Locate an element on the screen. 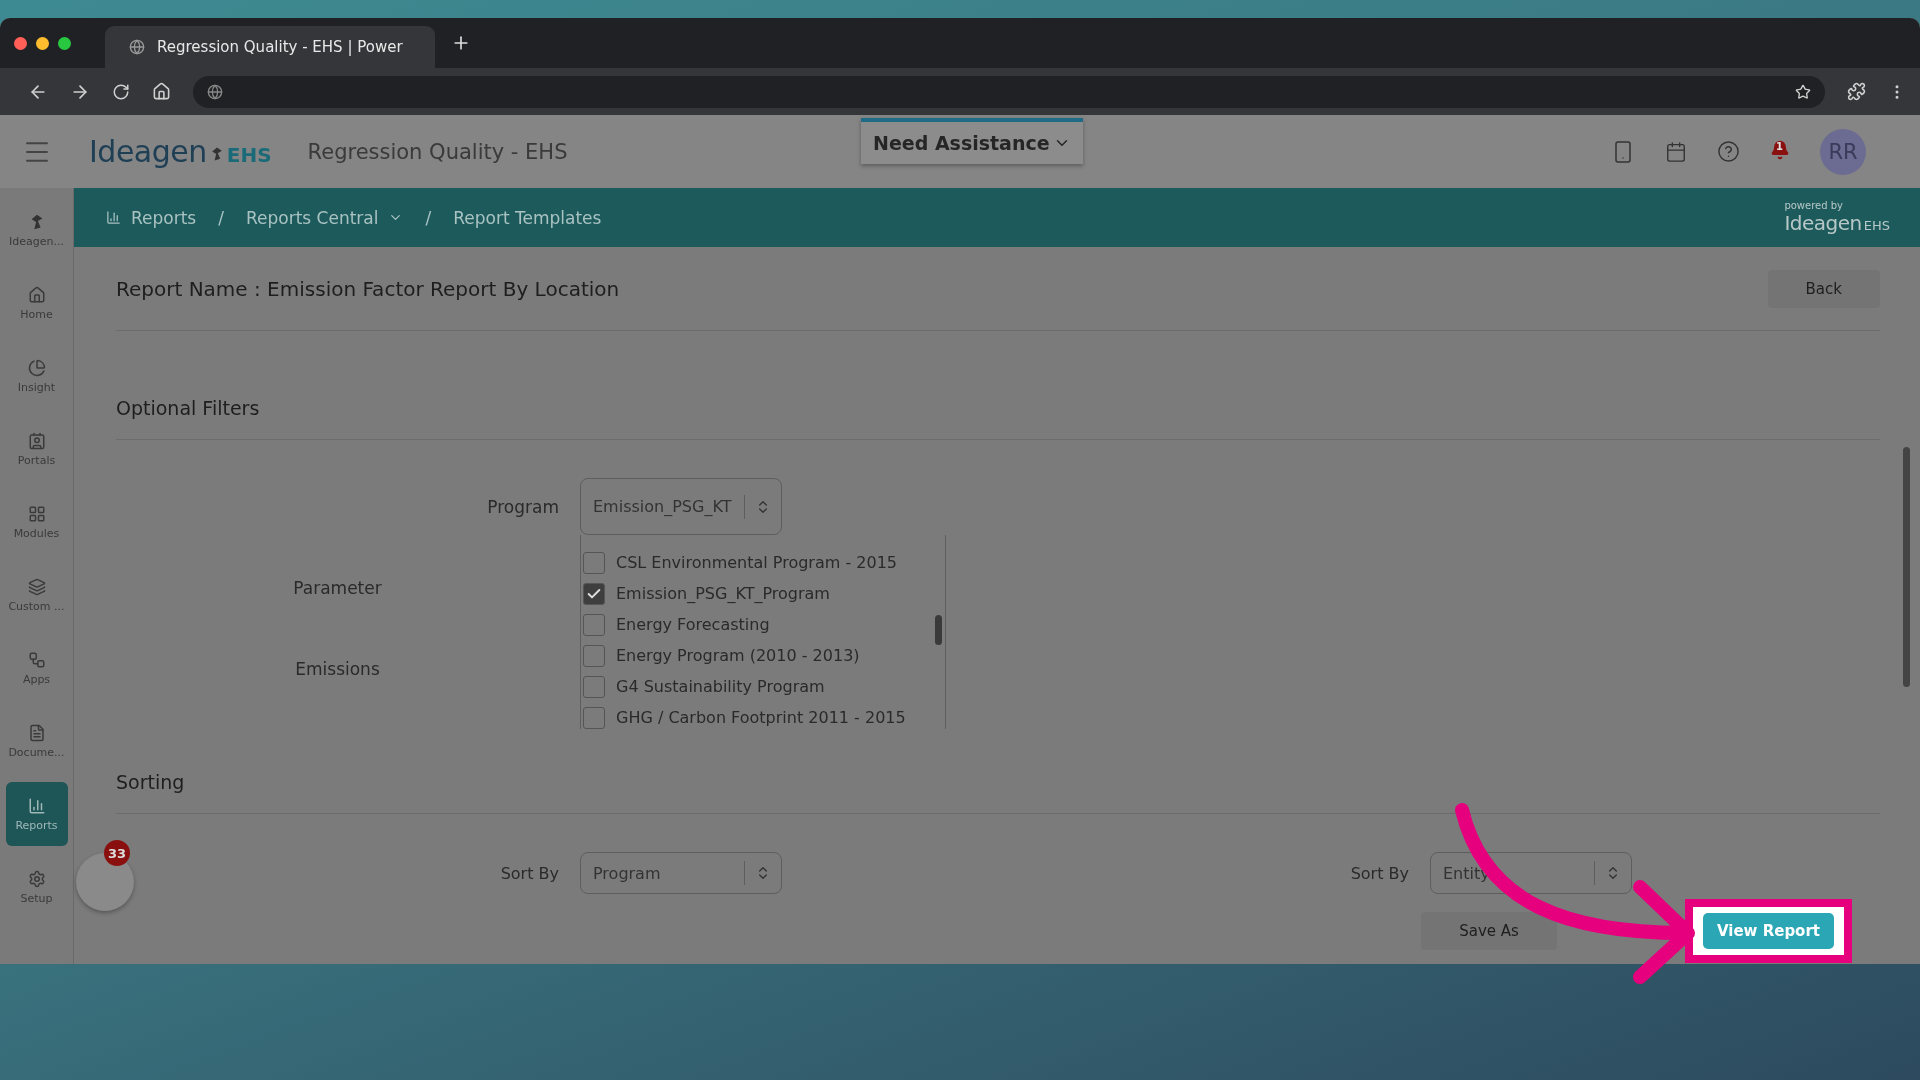 The width and height of the screenshot is (1920, 1080). sidebar-item: Home is located at coordinates (36, 303).